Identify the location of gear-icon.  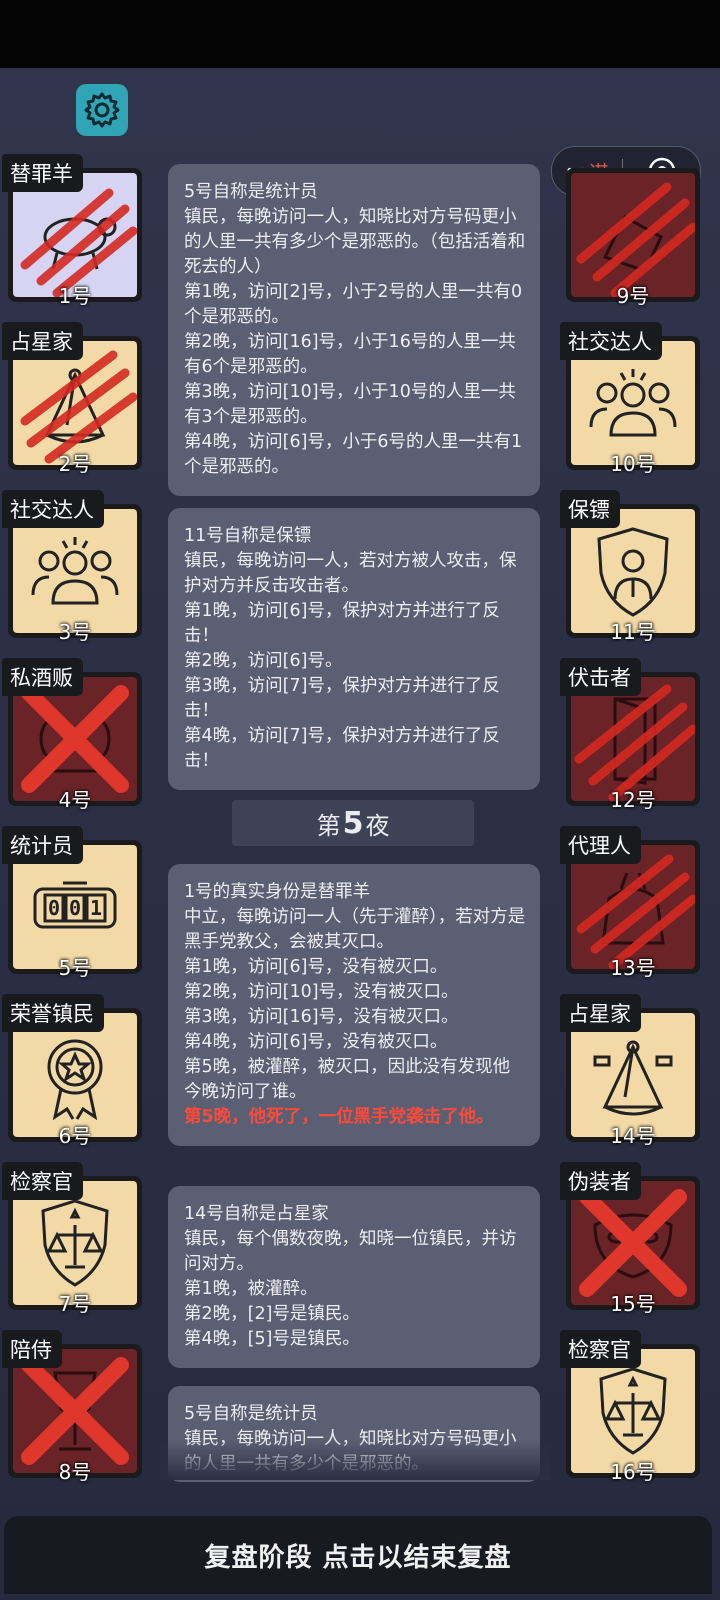
(102, 110).